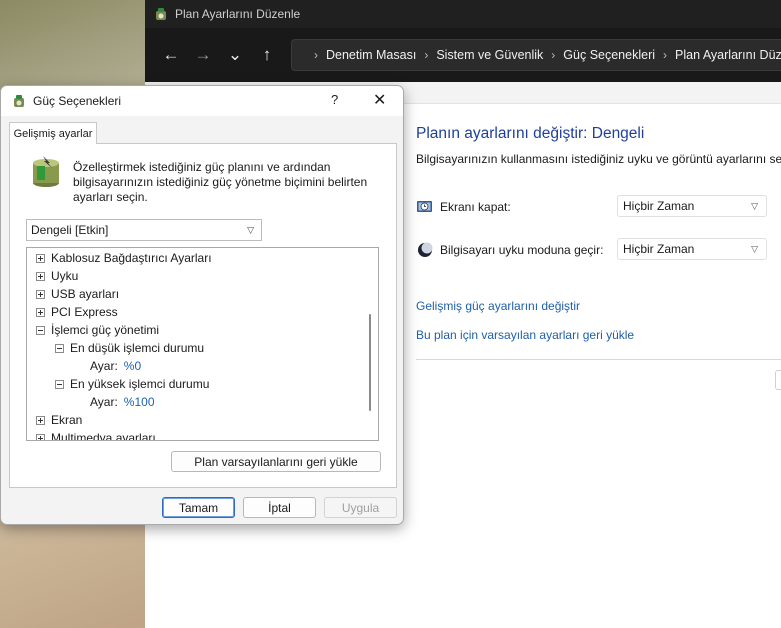  I want to click on back-arrow-icon: ←, so click(171, 55).